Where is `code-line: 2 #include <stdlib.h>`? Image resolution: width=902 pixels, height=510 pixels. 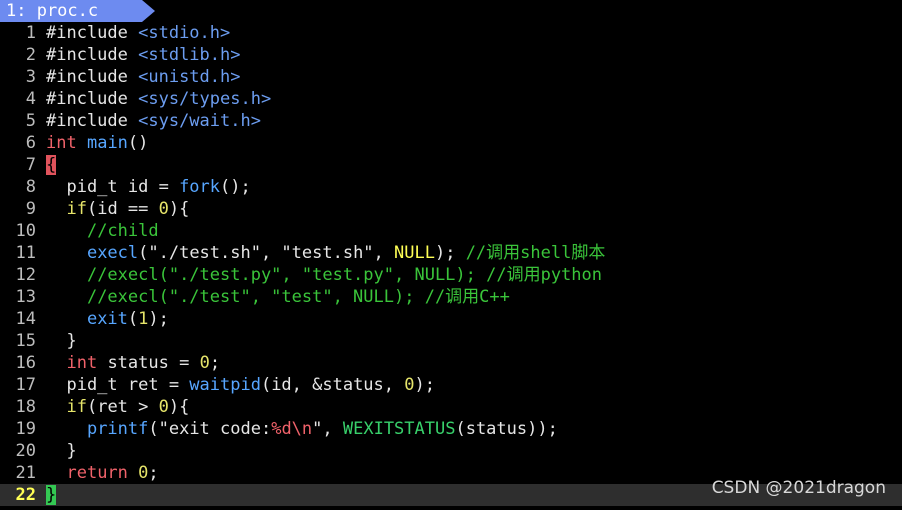 code-line: 2 #include <stdlib.h> is located at coordinates (451, 55).